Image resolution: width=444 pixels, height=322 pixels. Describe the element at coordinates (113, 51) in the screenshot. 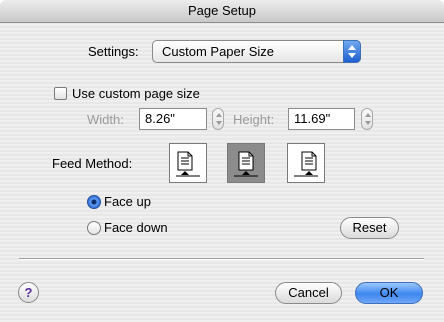

I see `settings-label: Settings:` at that location.